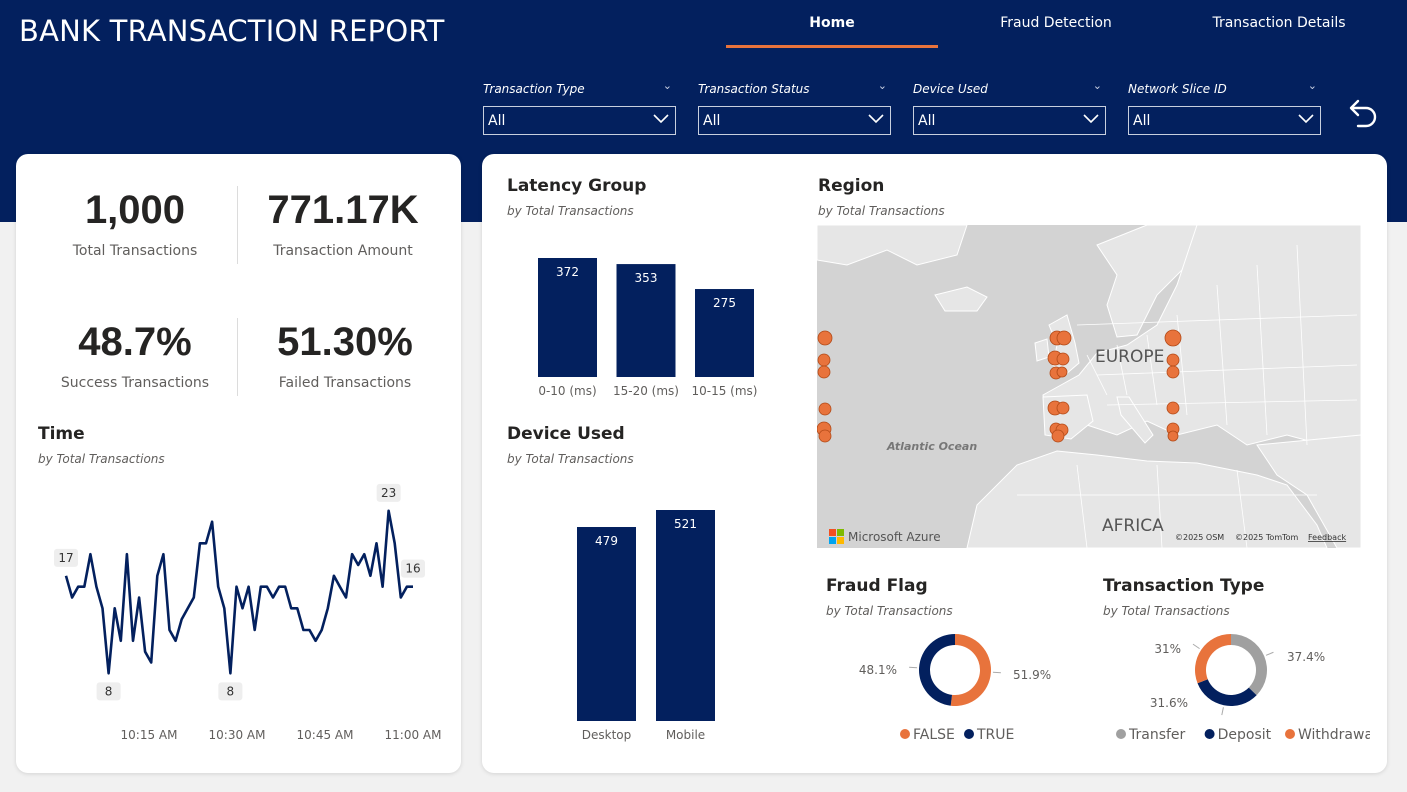 This screenshot has height=792, width=1407. I want to click on map-label-ocean: Atlantic Ocean, so click(931, 446).